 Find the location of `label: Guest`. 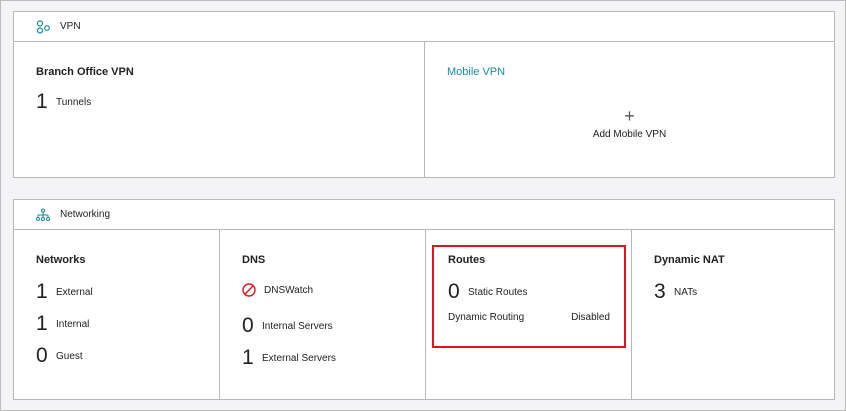

label: Guest is located at coordinates (69, 356).